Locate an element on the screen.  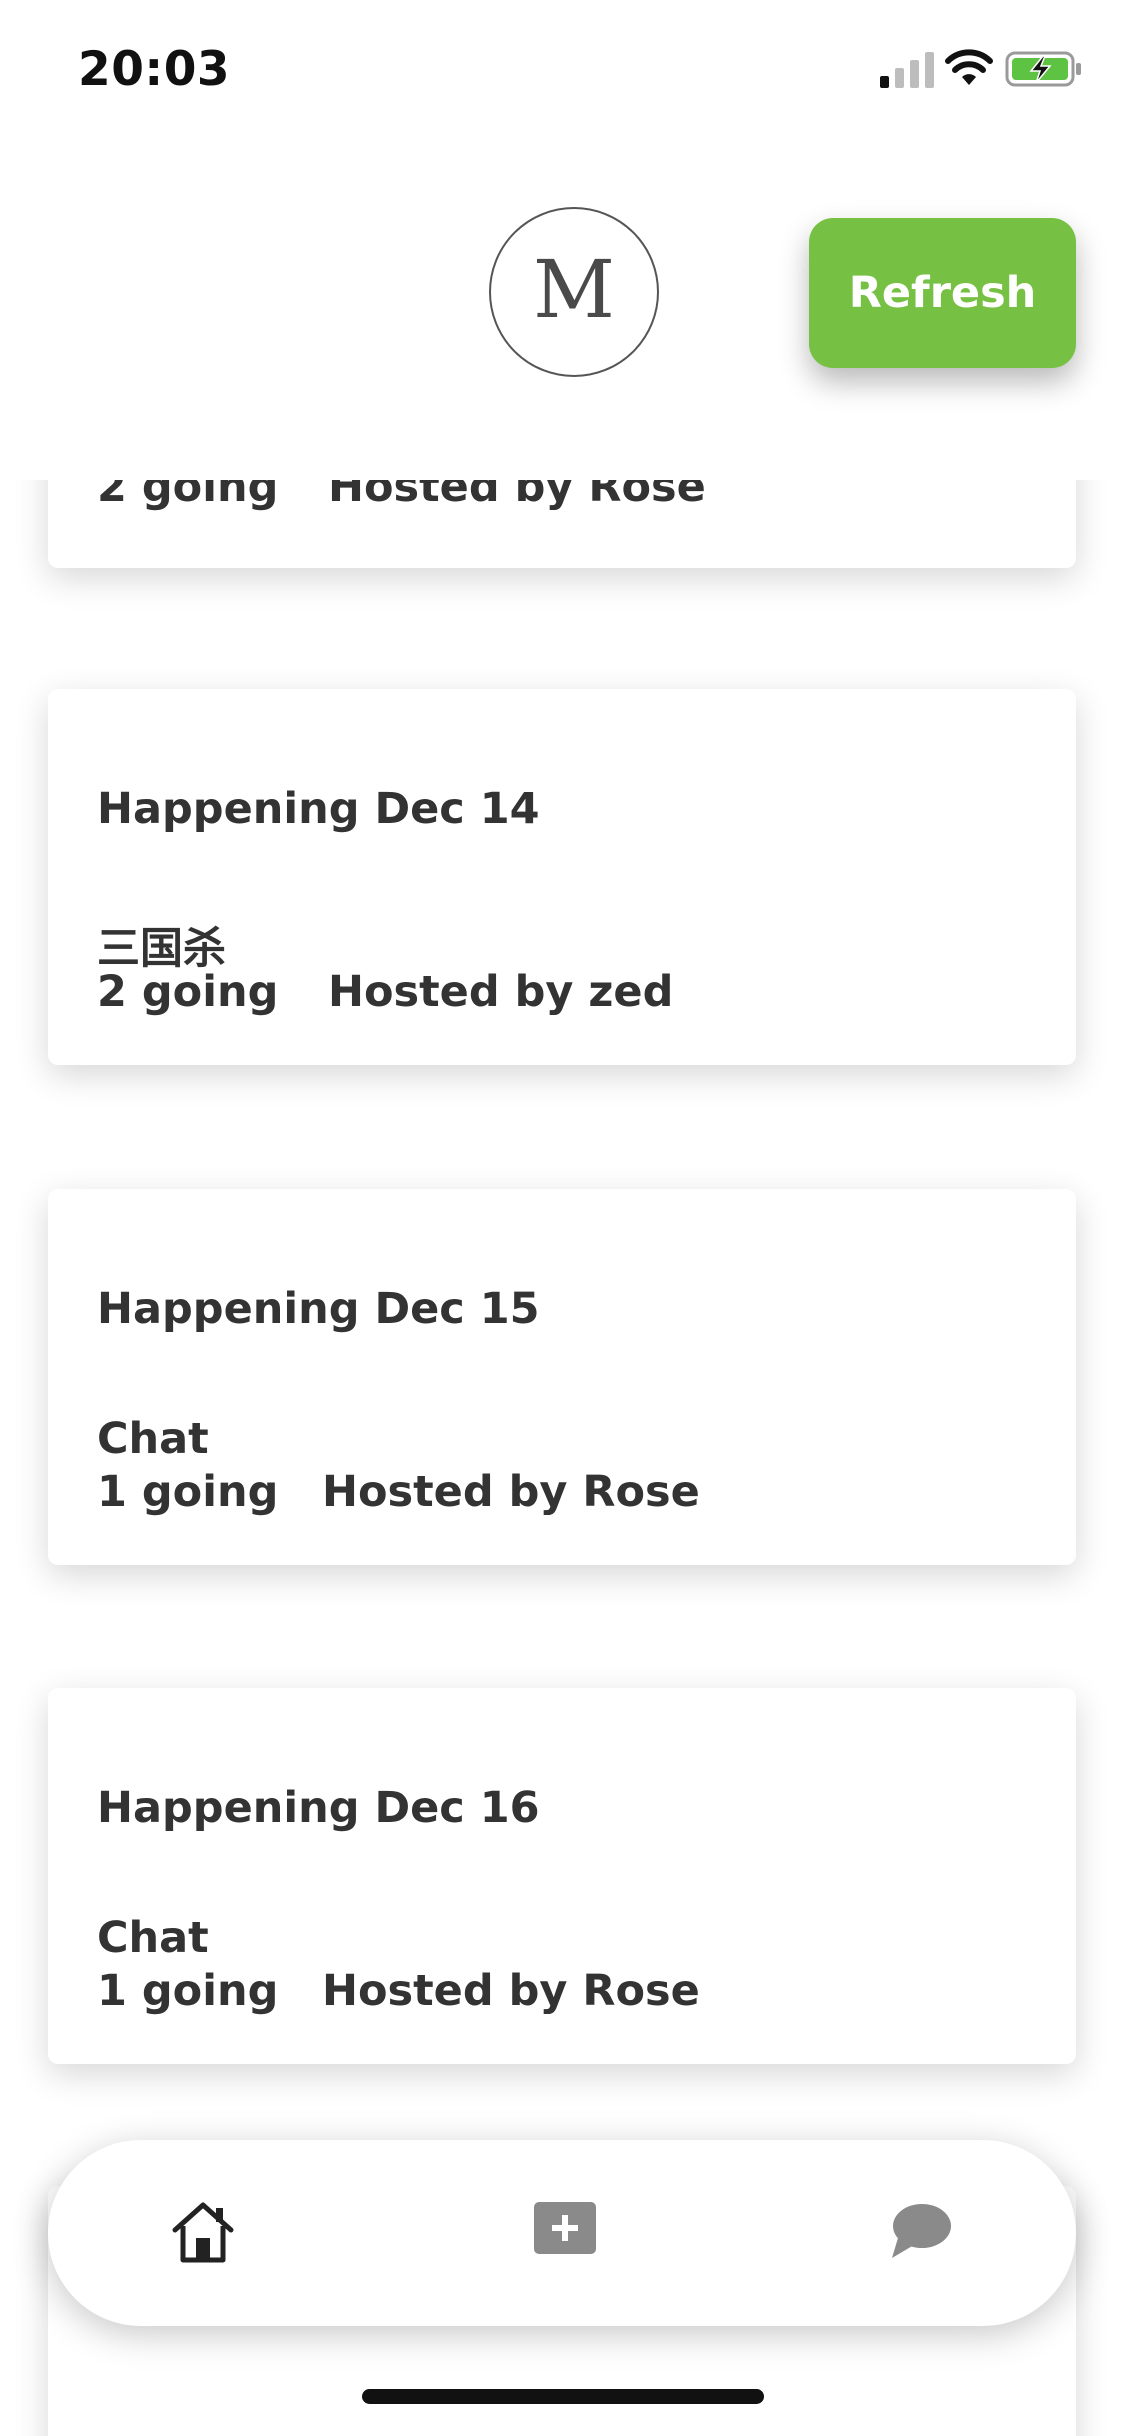
logo-letter: M is located at coordinates (574, 289).